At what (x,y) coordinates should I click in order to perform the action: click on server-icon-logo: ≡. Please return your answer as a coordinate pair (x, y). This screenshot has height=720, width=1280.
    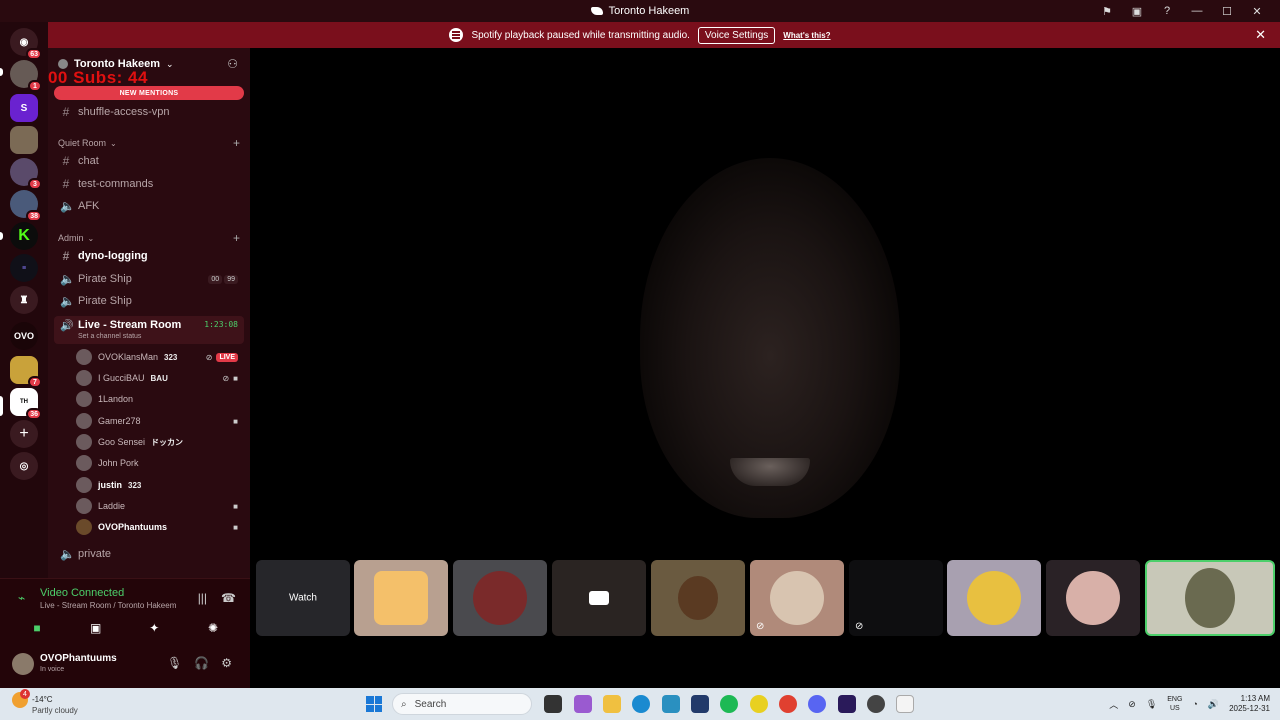
    Looking at the image, I should click on (24, 268).